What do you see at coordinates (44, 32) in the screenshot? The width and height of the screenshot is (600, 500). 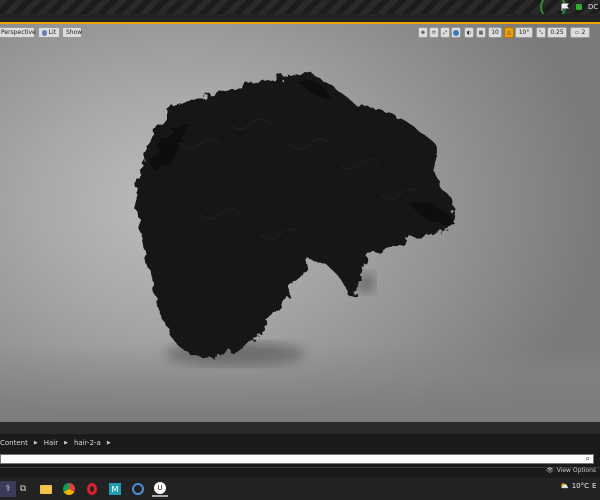 I see `lit-sphere-icon` at bounding box center [44, 32].